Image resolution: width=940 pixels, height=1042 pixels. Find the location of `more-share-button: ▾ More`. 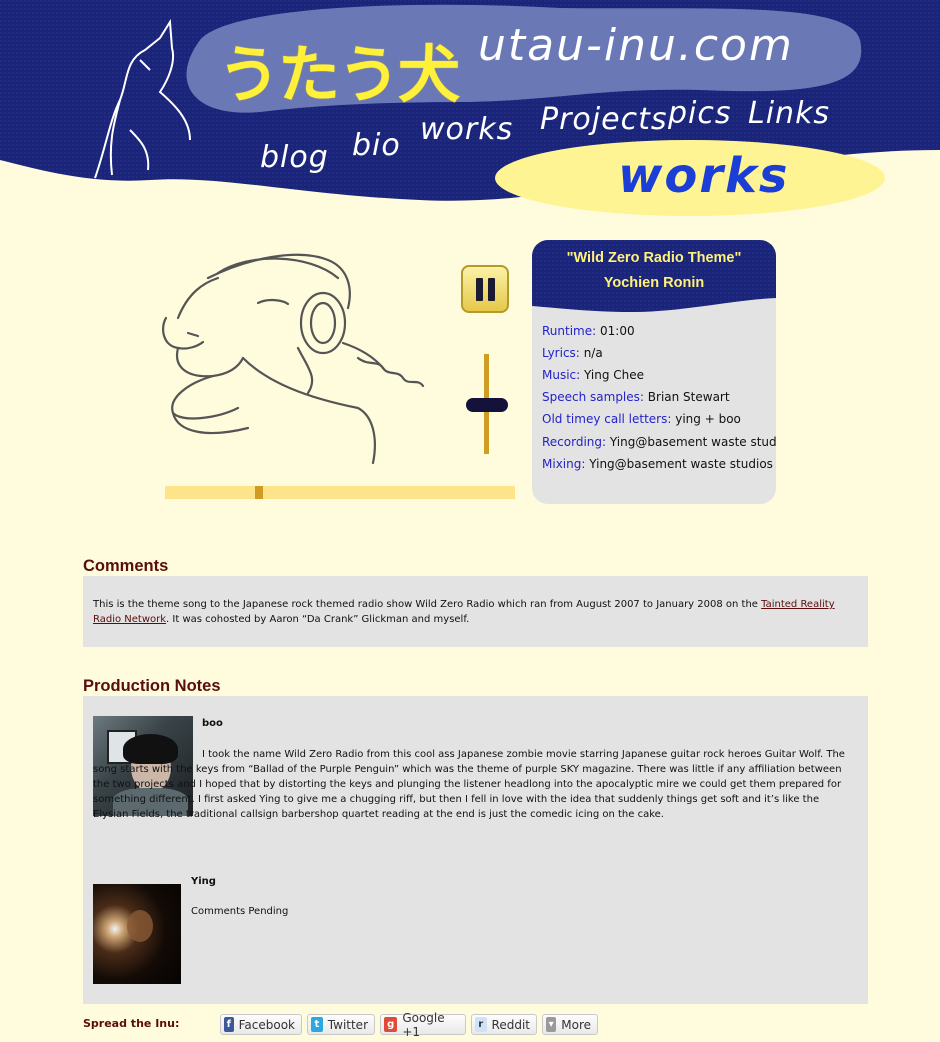

more-share-button: ▾ More is located at coordinates (570, 1024).